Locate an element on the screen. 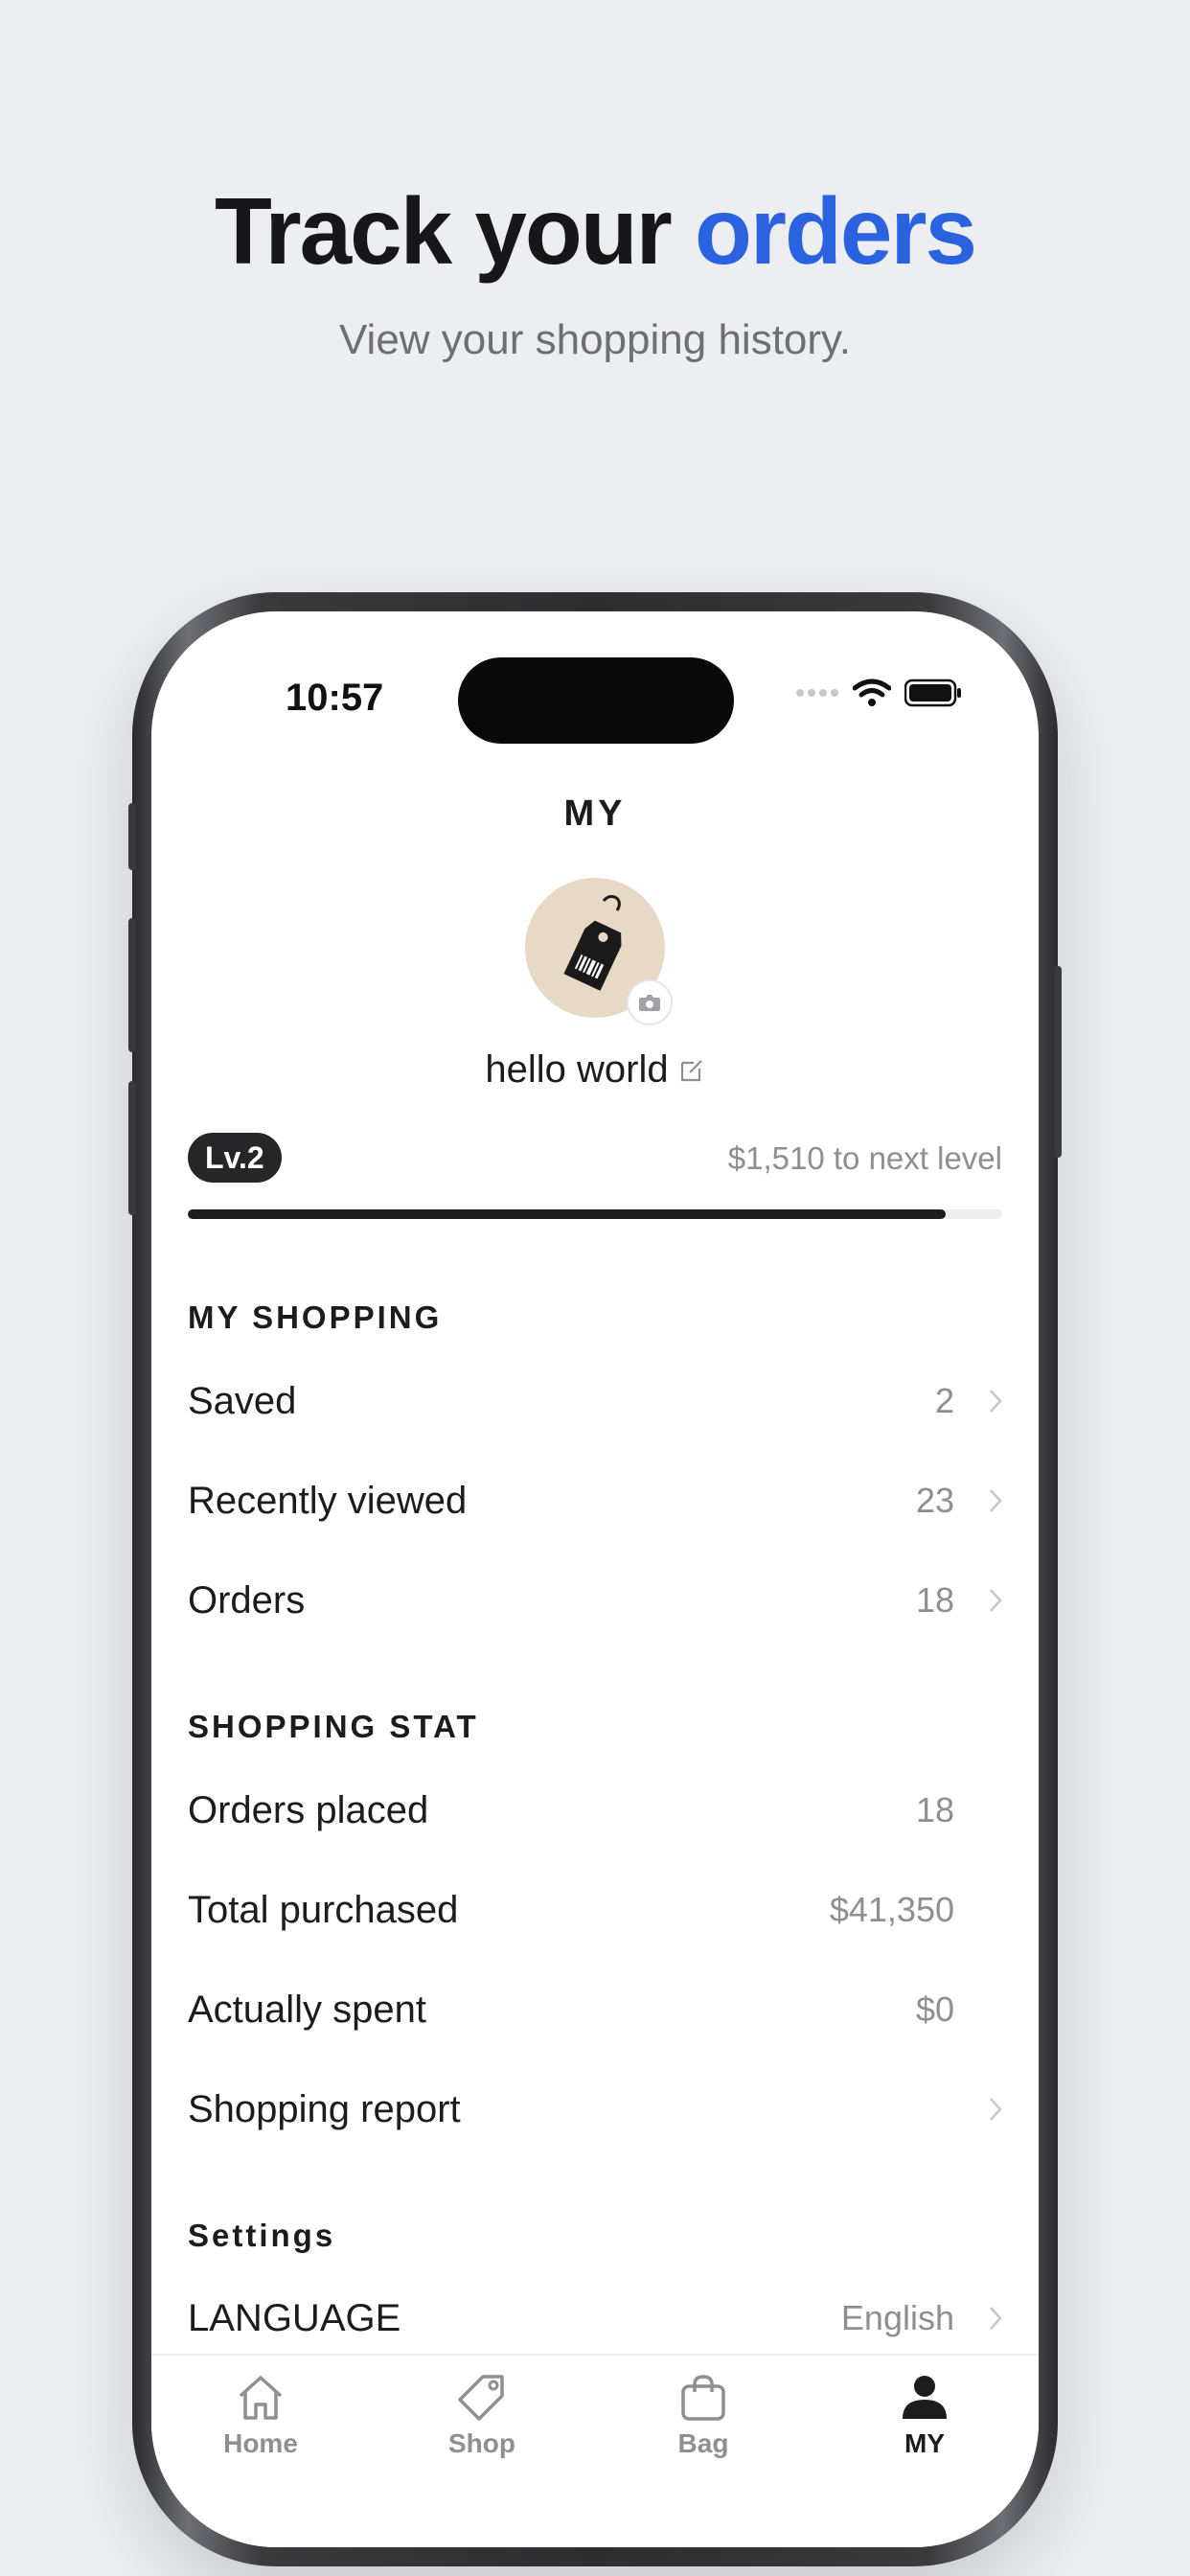 This screenshot has height=2576, width=1190. status-time: 10:57 is located at coordinates (335, 698).